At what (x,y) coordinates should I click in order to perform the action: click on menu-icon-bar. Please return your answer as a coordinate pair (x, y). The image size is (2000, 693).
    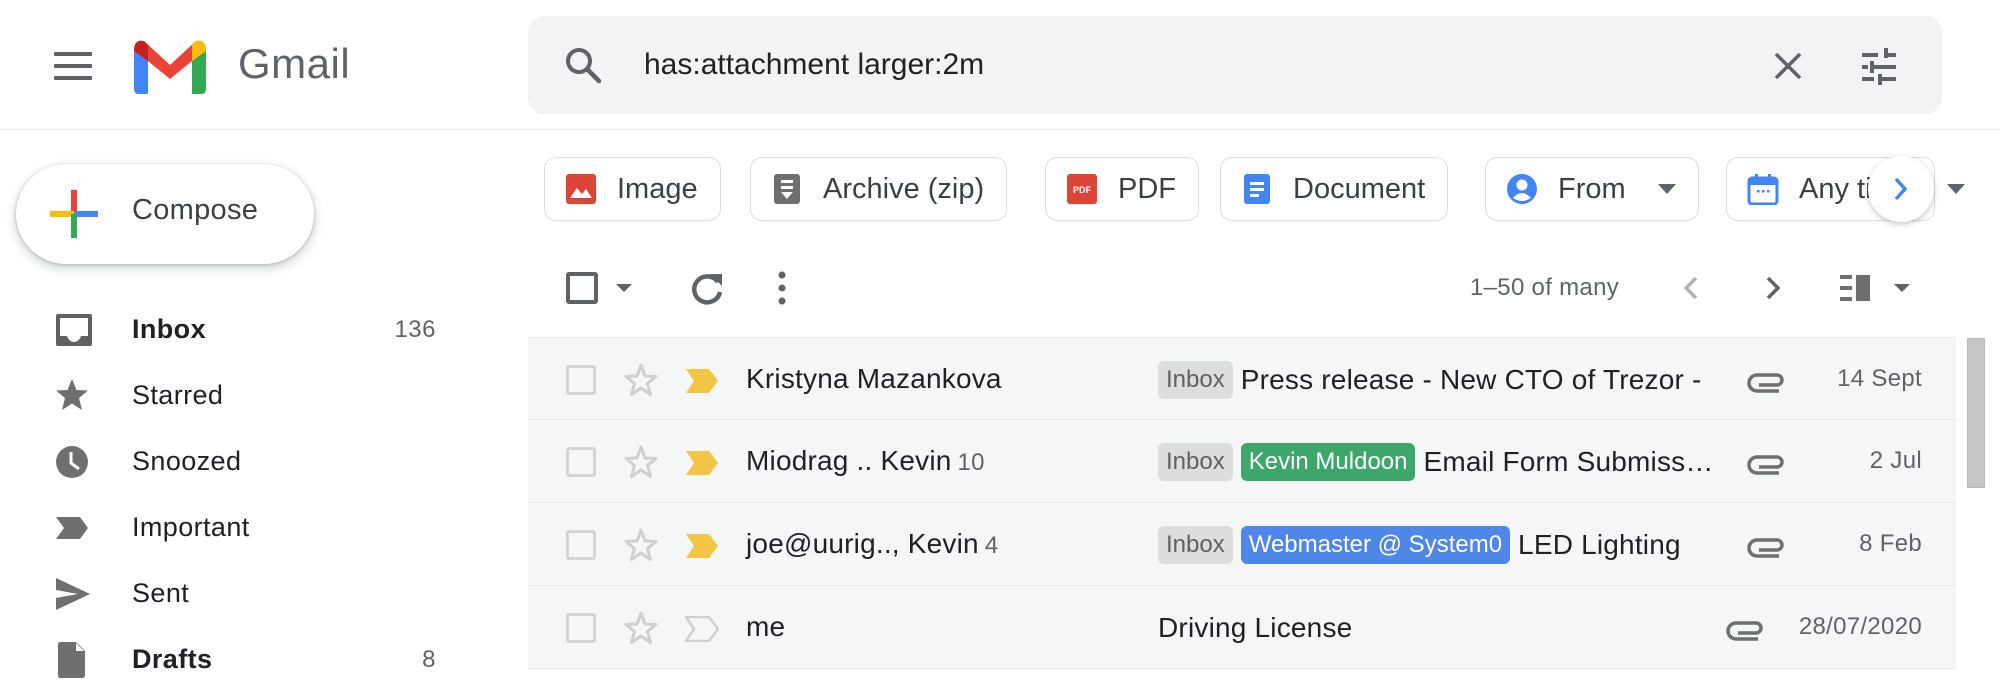
    Looking at the image, I should click on (73, 54).